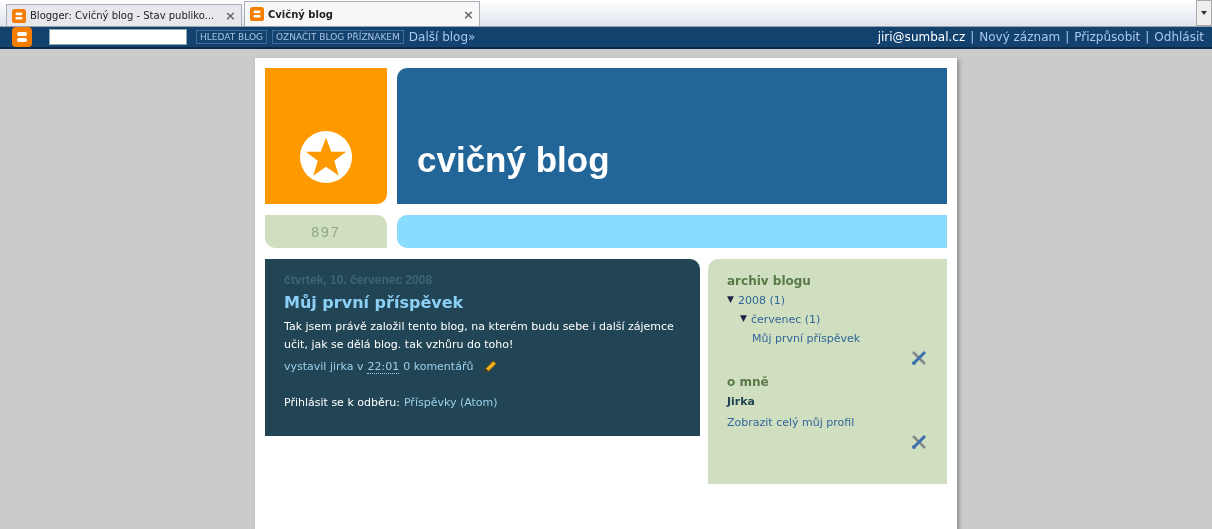  I want to click on widget-title: o mně, so click(748, 382).